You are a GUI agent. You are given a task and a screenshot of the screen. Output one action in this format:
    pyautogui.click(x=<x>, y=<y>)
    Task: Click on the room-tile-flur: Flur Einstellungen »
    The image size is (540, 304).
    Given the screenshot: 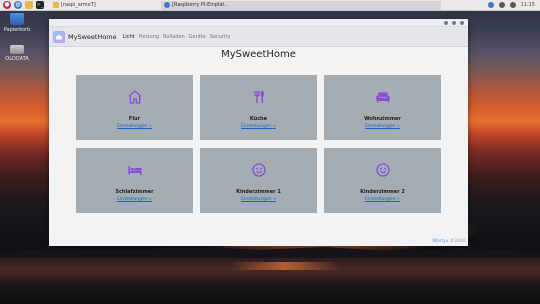 What is the action you would take?
    pyautogui.click(x=134, y=107)
    